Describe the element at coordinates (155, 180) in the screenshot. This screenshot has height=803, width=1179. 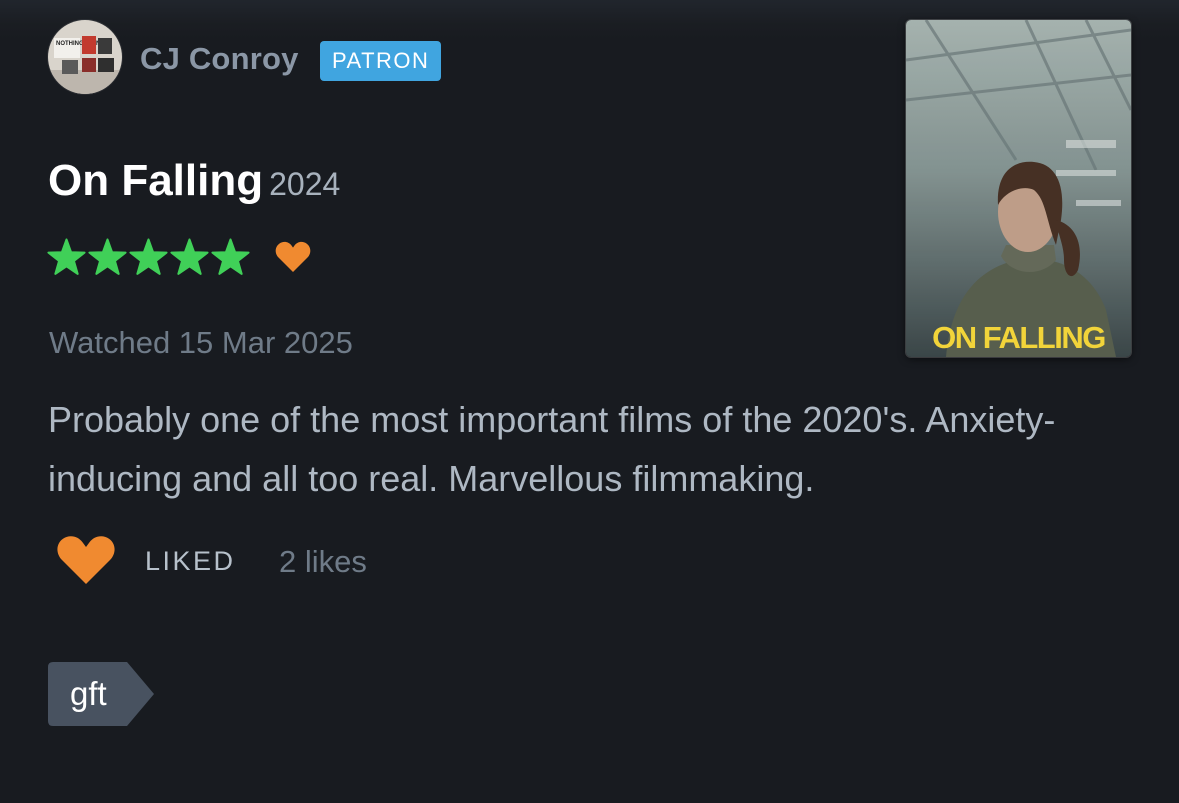
I see `film-title: On Falling` at that location.